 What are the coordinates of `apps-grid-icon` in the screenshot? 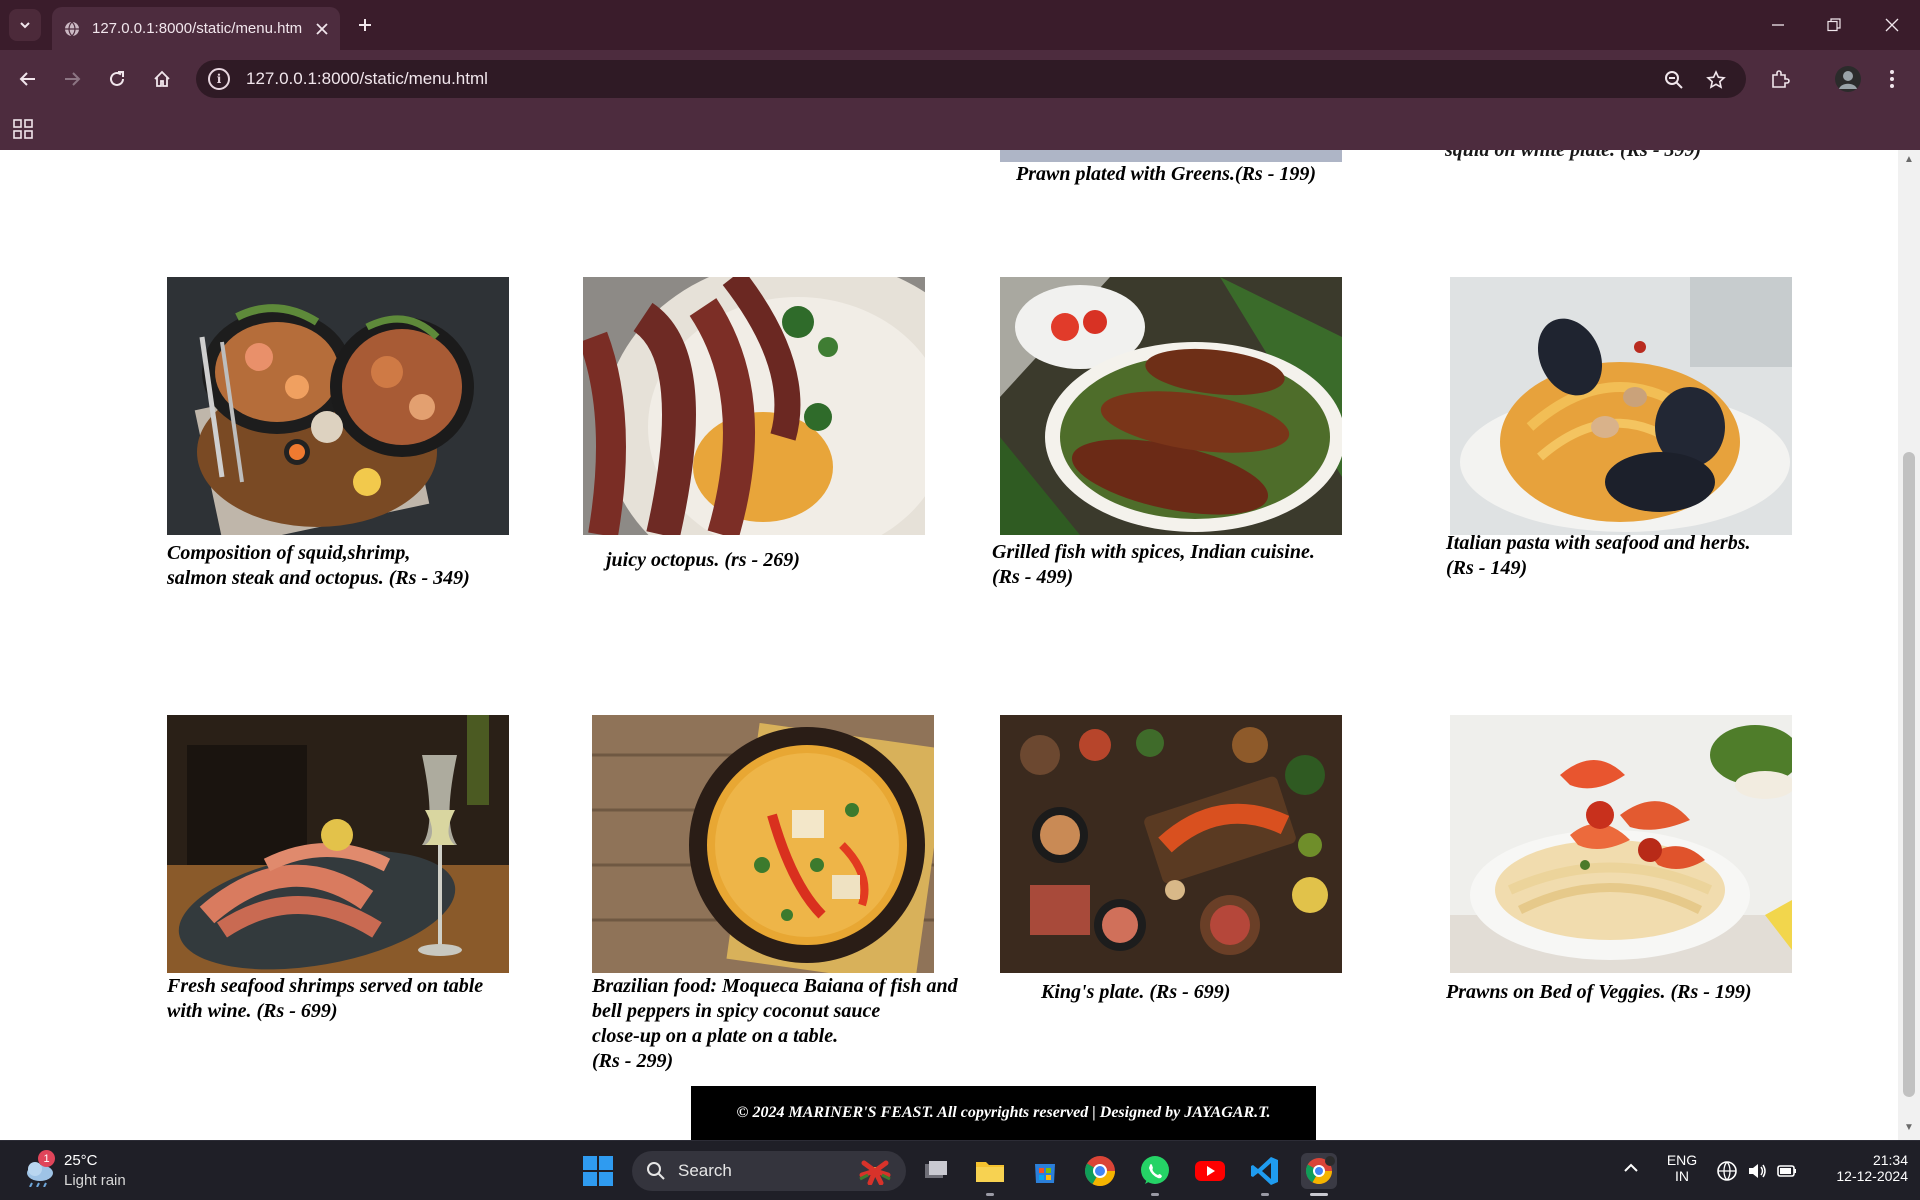 It's located at (23, 131).